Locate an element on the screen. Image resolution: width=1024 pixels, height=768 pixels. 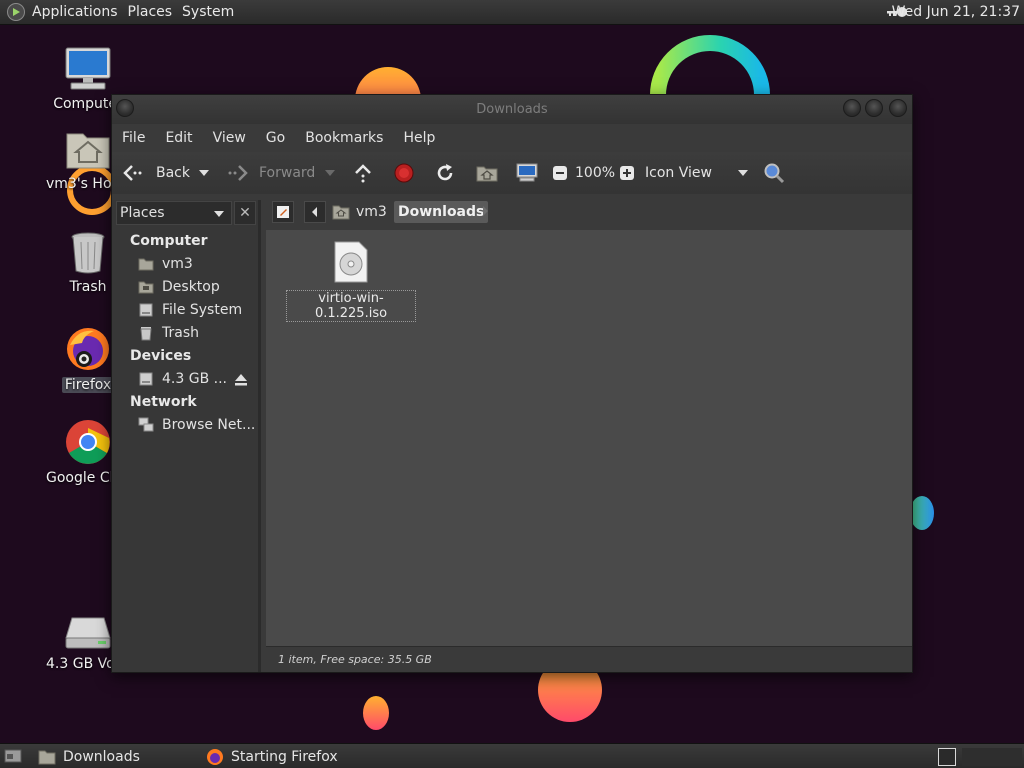
sidebar-type-select: Places is located at coordinates (174, 213).